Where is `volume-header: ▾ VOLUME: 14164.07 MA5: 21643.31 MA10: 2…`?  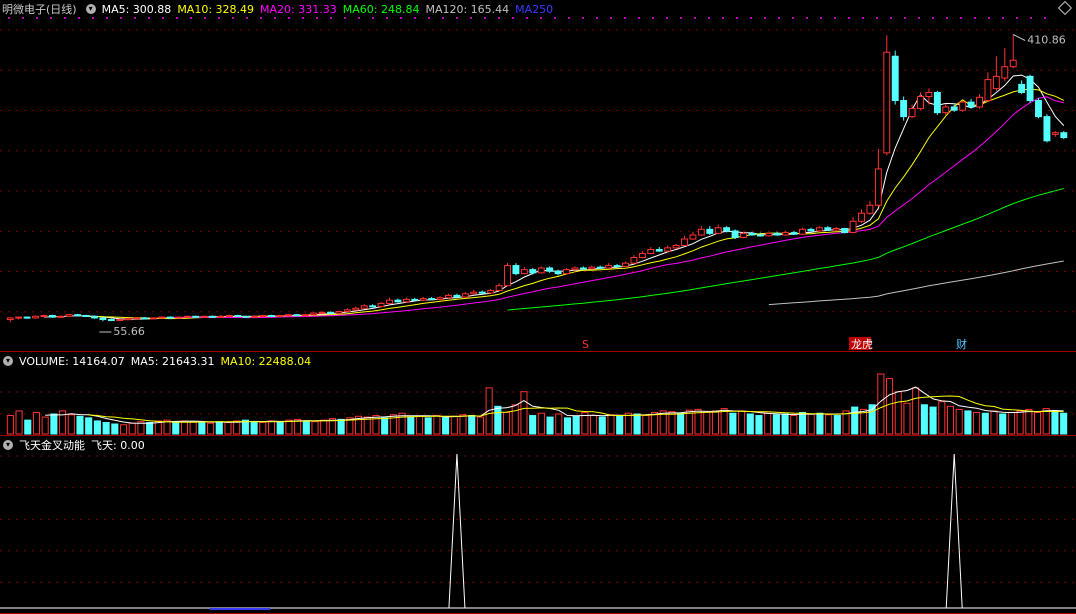
volume-header: ▾ VOLUME: 14164.07 MA5: 21643.31 MA10: 2… is located at coordinates (538, 361).